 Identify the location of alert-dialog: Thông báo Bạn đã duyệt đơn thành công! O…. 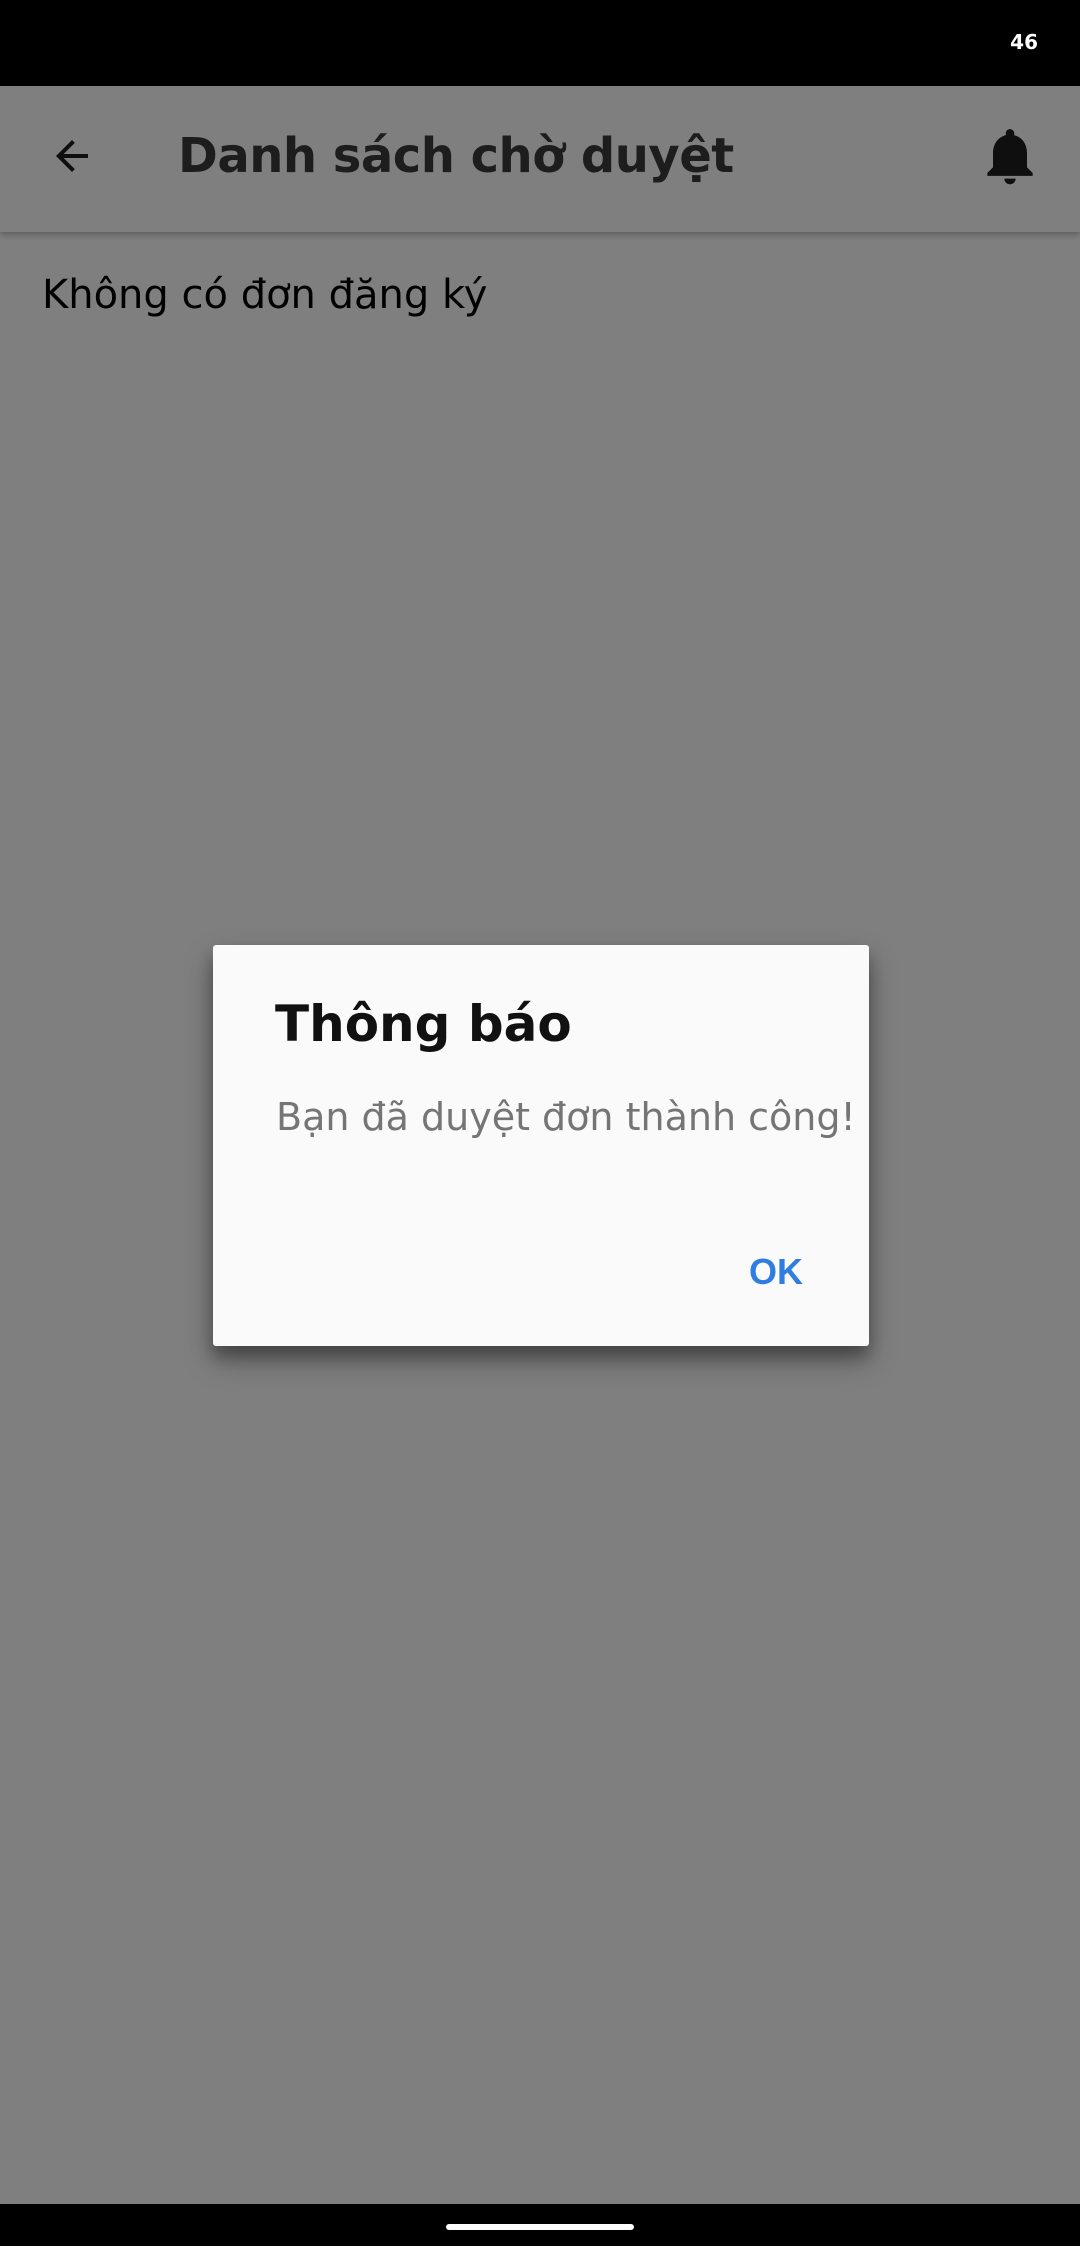
(541, 1145).